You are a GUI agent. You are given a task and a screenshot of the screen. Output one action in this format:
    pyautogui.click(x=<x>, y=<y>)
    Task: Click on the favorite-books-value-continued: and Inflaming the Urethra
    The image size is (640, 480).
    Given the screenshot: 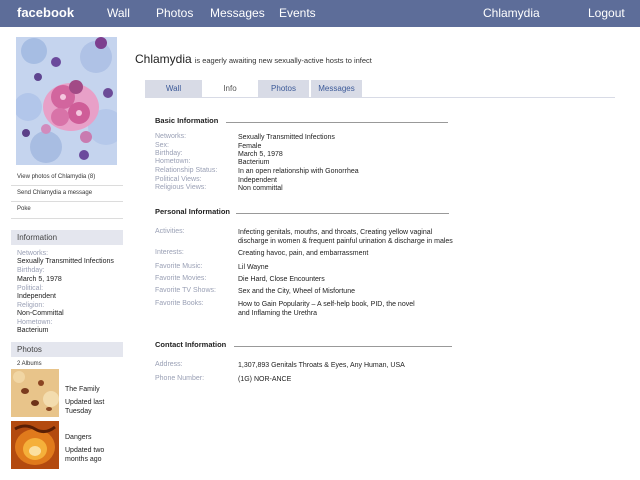 What is the action you would take?
    pyautogui.click(x=277, y=313)
    